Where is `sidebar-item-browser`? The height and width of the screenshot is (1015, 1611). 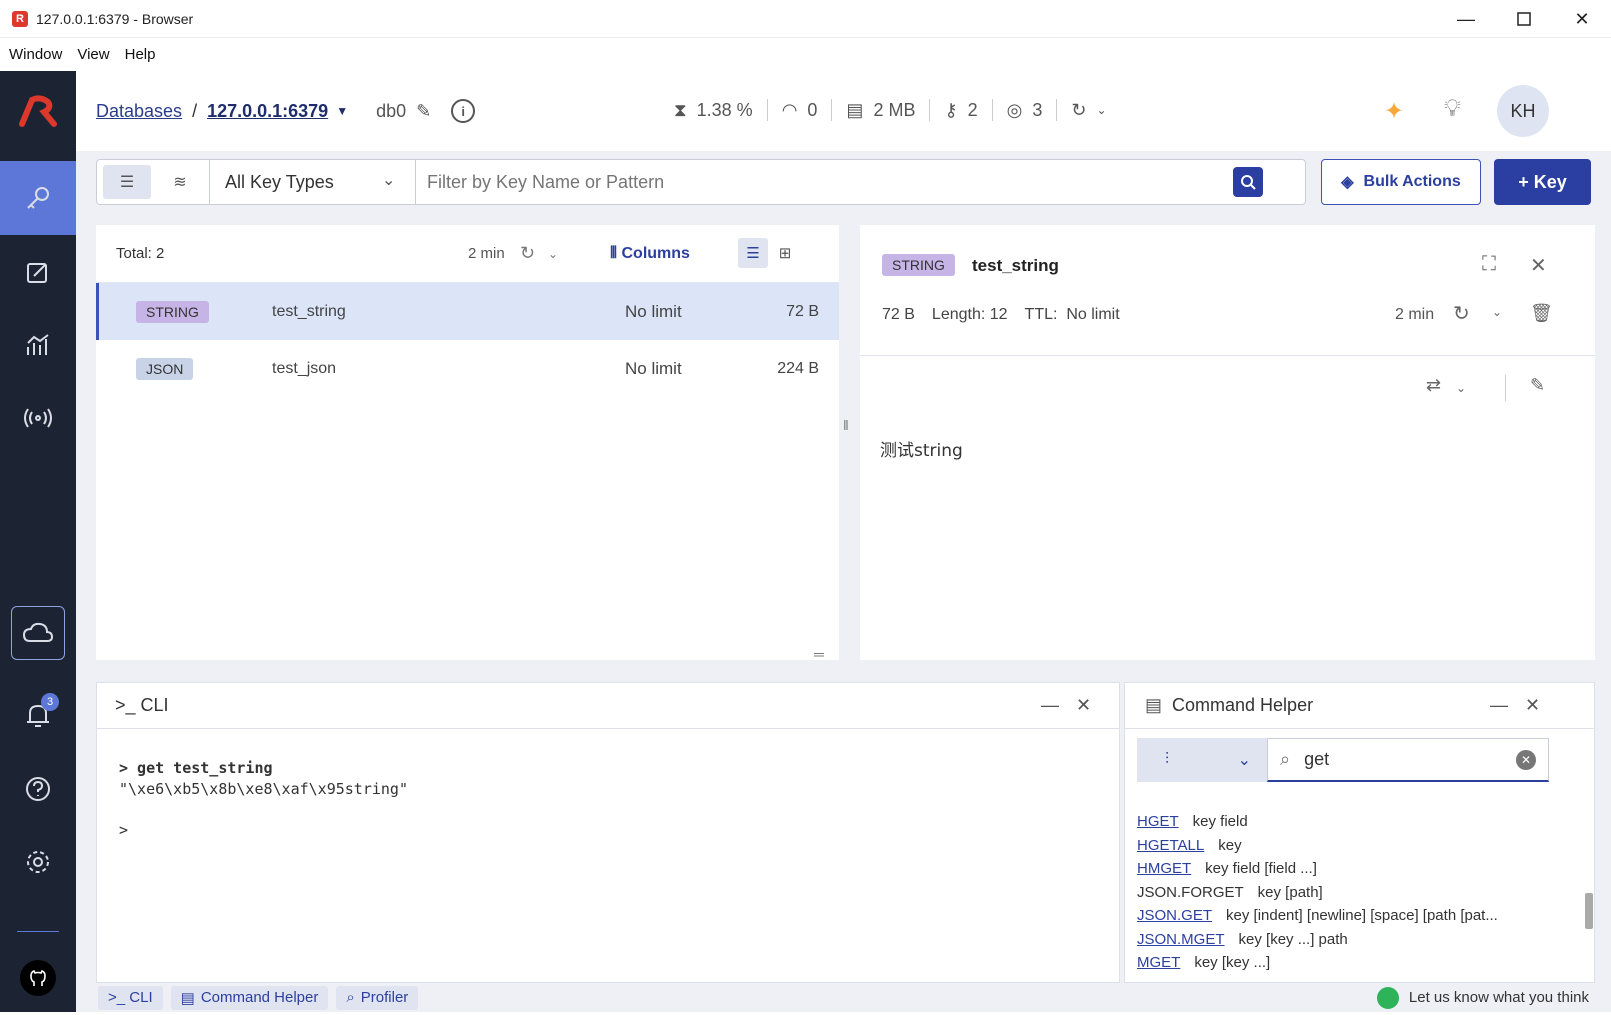 sidebar-item-browser is located at coordinates (38, 198).